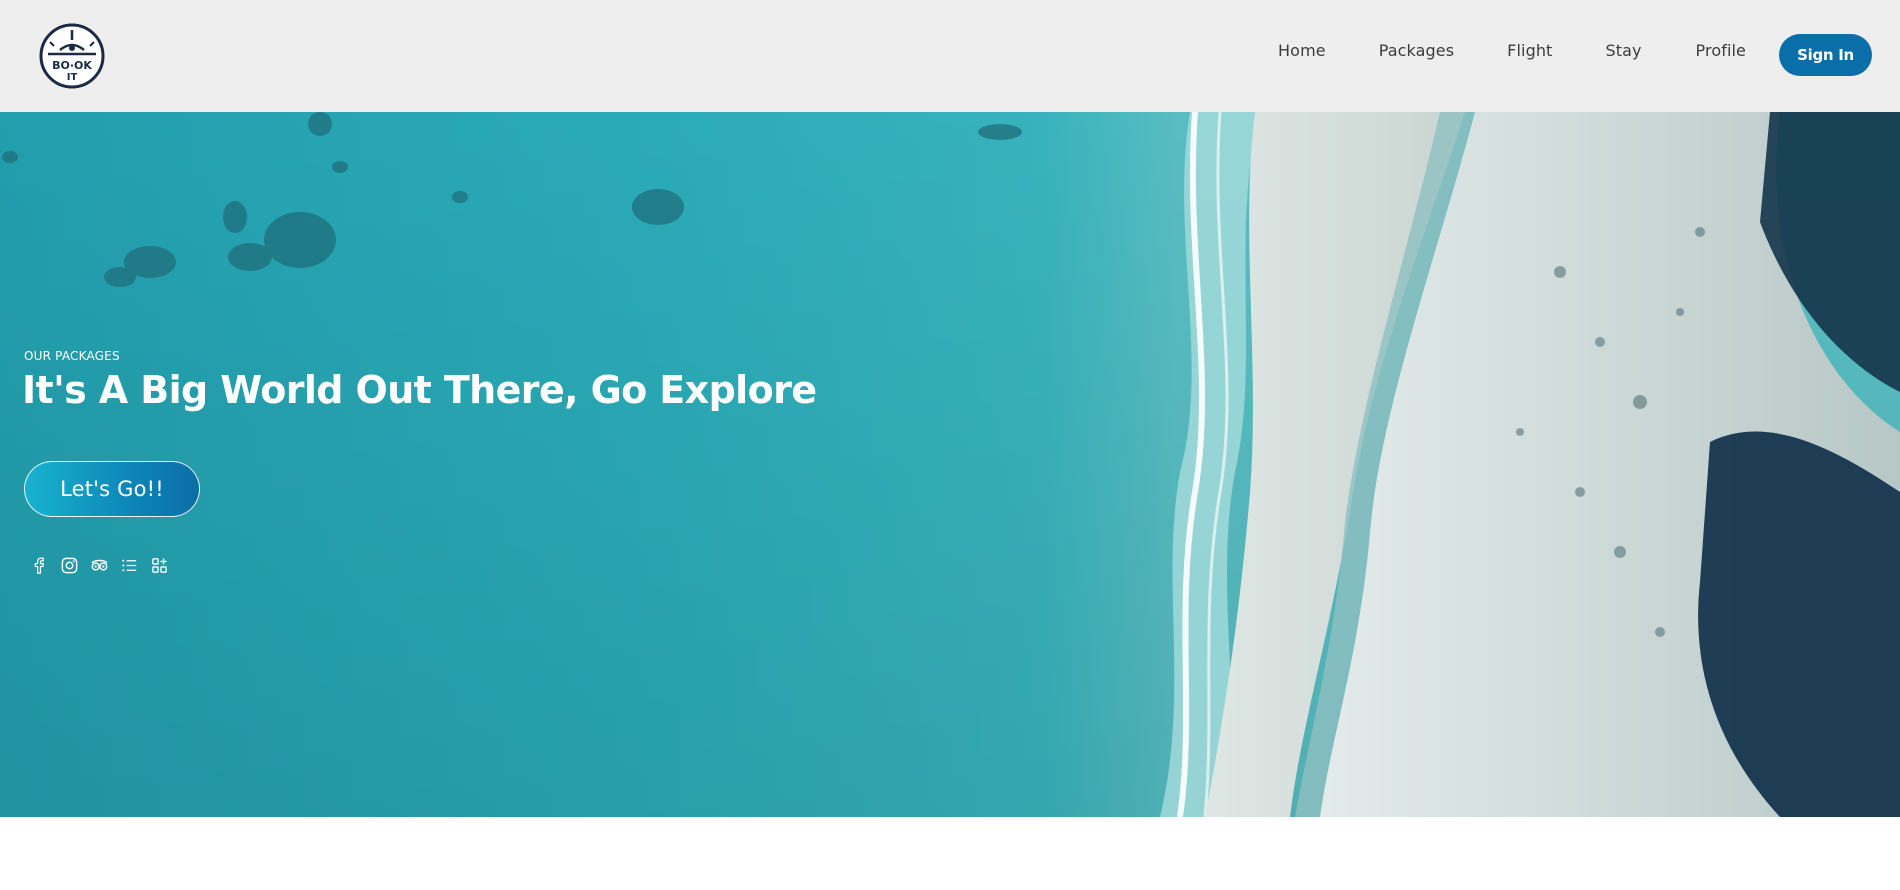 The width and height of the screenshot is (1900, 890). I want to click on tripadvisor-icon, so click(99, 565).